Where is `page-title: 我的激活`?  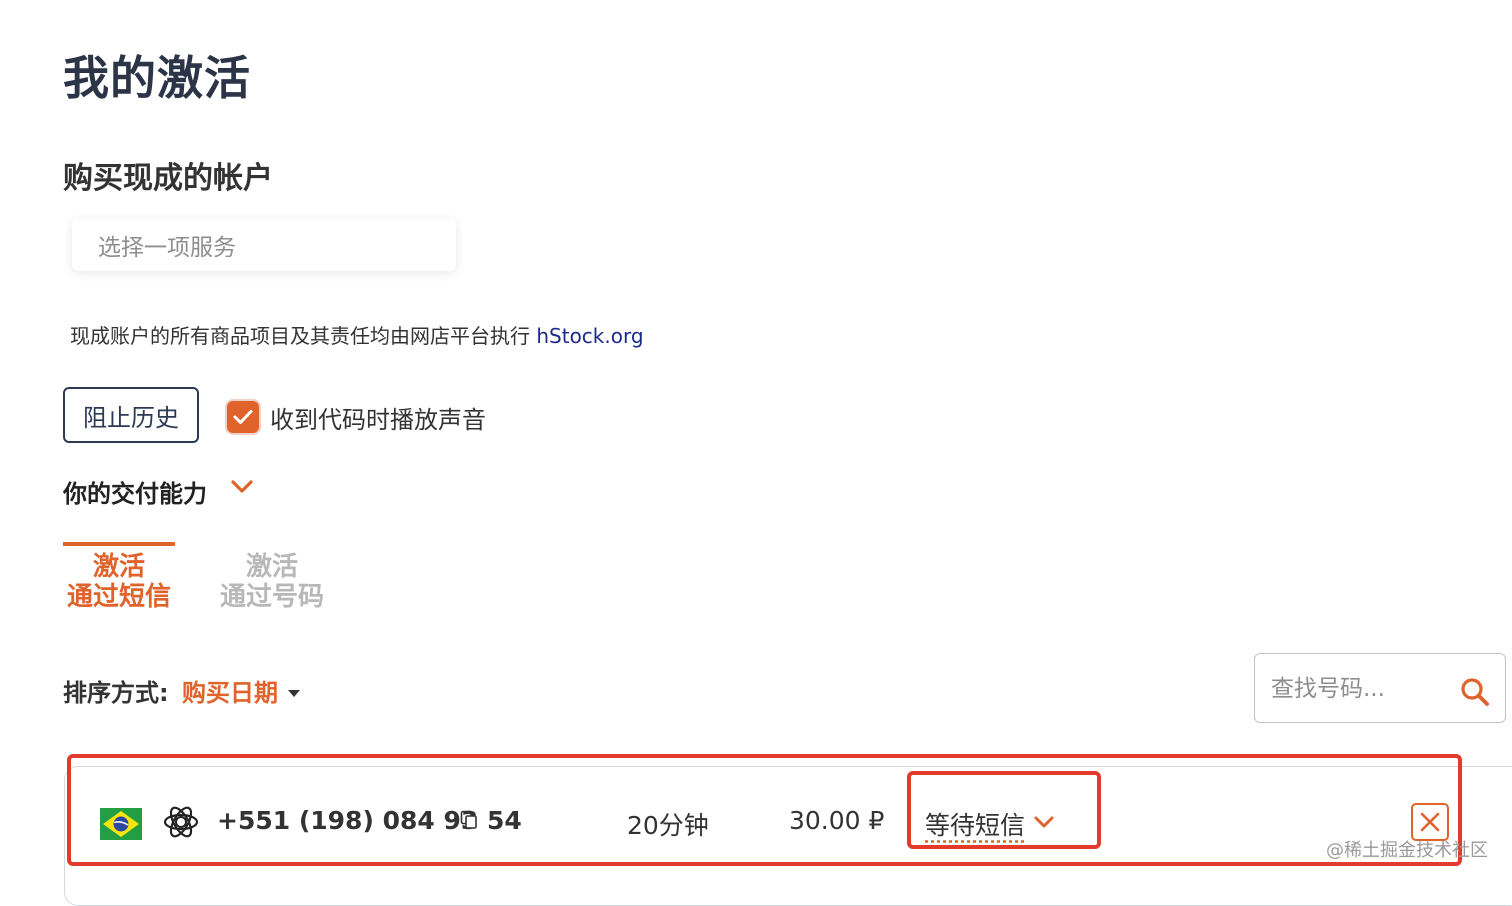
page-title: 我的激活 is located at coordinates (157, 78).